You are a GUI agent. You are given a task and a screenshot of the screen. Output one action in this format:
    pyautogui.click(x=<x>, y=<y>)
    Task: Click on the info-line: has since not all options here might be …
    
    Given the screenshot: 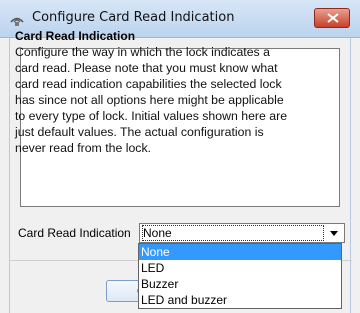 What is the action you would take?
    pyautogui.click(x=149, y=100)
    